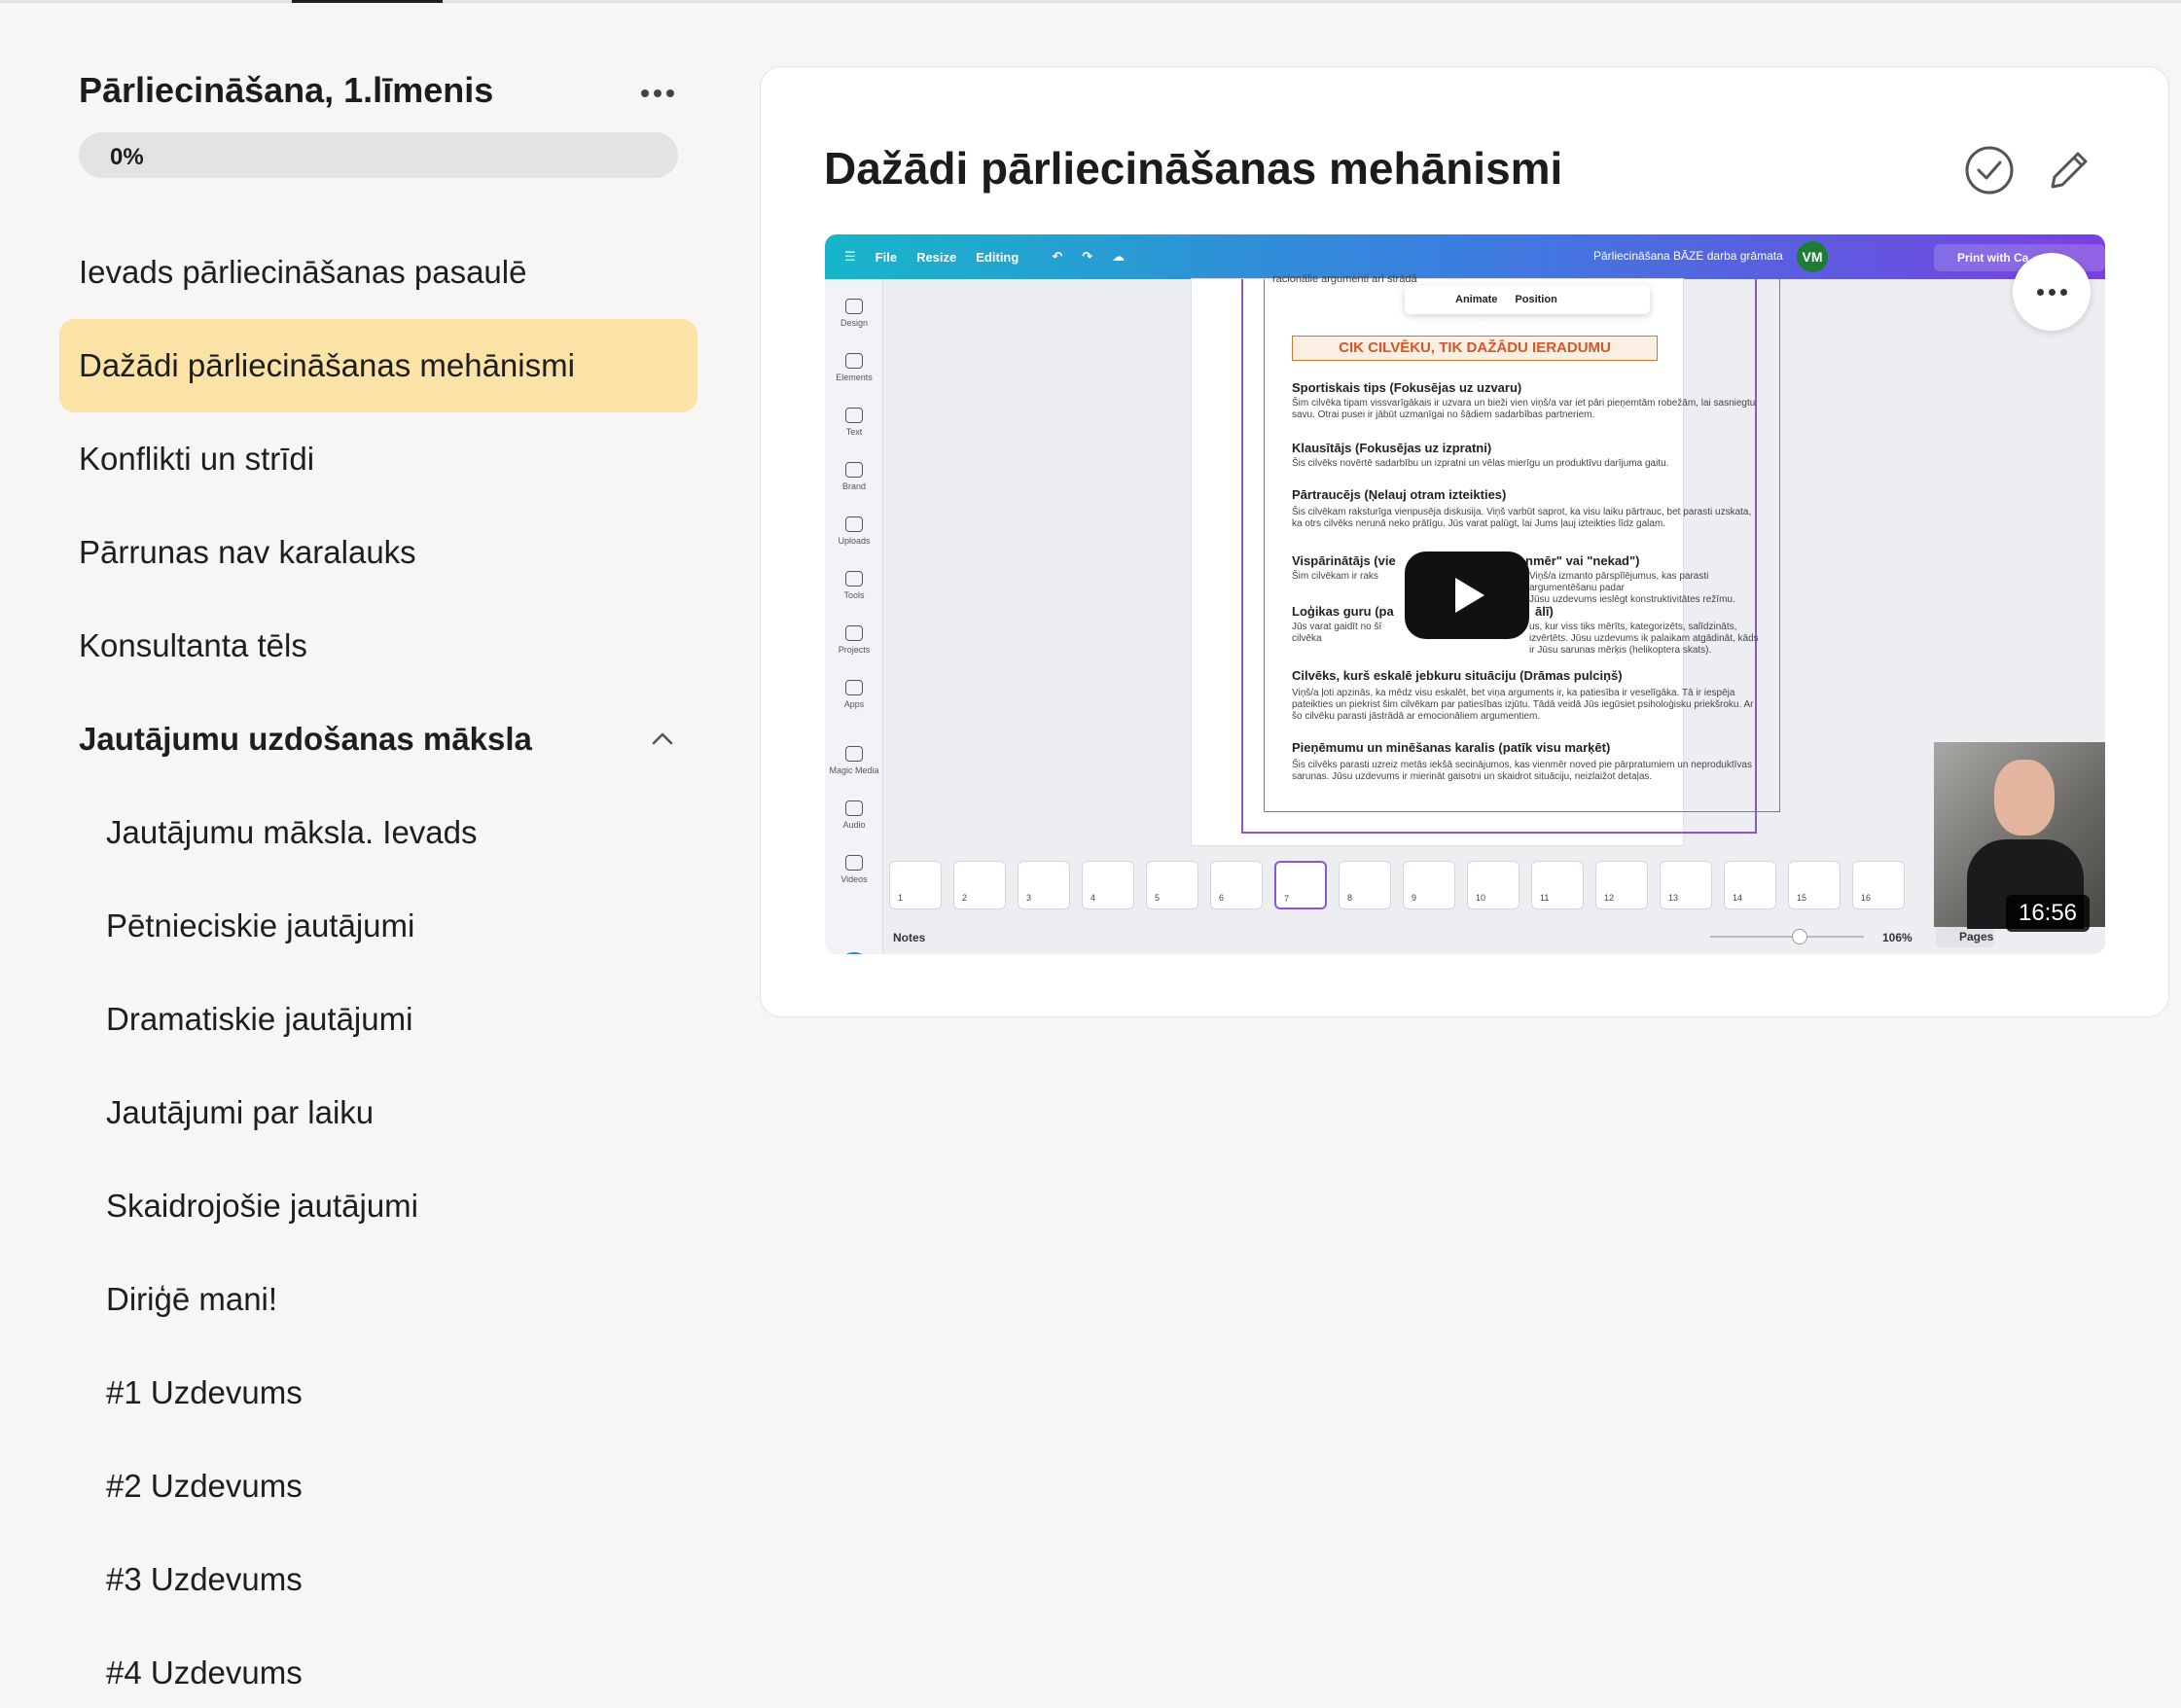 Image resolution: width=2181 pixels, height=1708 pixels. Describe the element at coordinates (1476, 300) in the screenshot. I see `animate-label: Animate` at that location.